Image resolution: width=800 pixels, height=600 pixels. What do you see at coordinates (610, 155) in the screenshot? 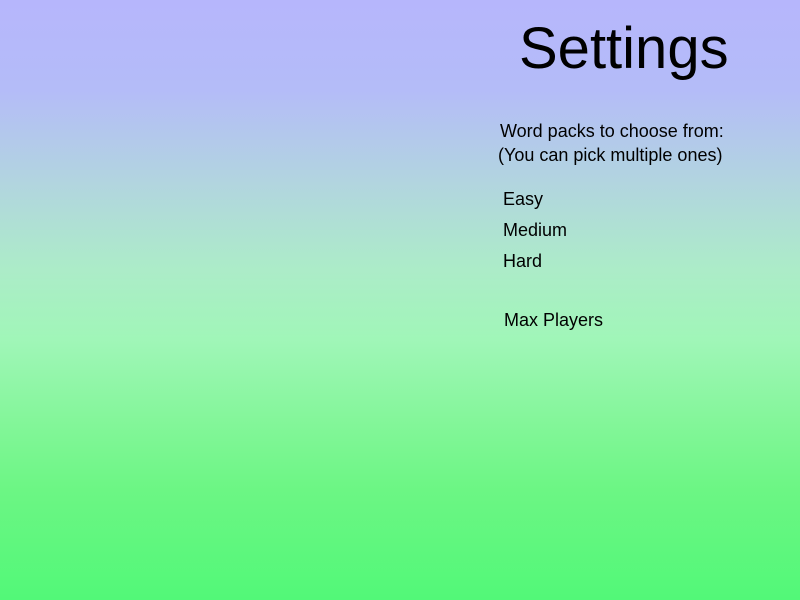
I see `word-packs-heading-line2: (You can pick multiple ones)` at bounding box center [610, 155].